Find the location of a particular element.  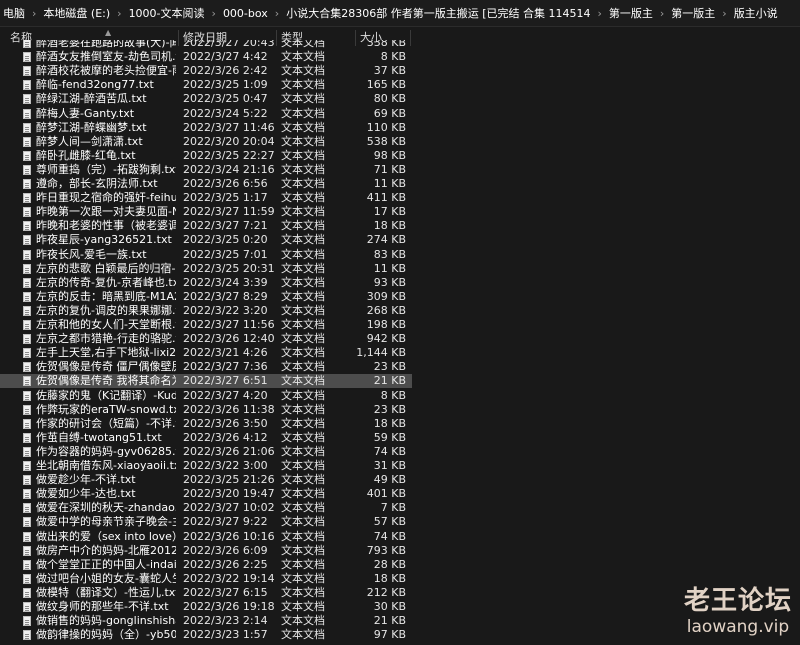

breadcrumb-item-collection: 小说大合集28306部 作者第一版主搬运 [已完结 合集 114514 is located at coordinates (438, 13).